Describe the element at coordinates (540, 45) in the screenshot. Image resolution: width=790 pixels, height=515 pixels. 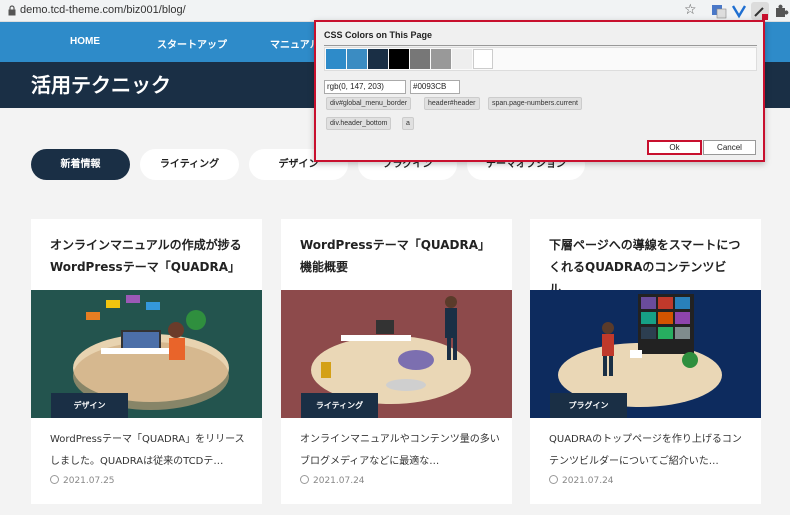
I see `divider` at that location.